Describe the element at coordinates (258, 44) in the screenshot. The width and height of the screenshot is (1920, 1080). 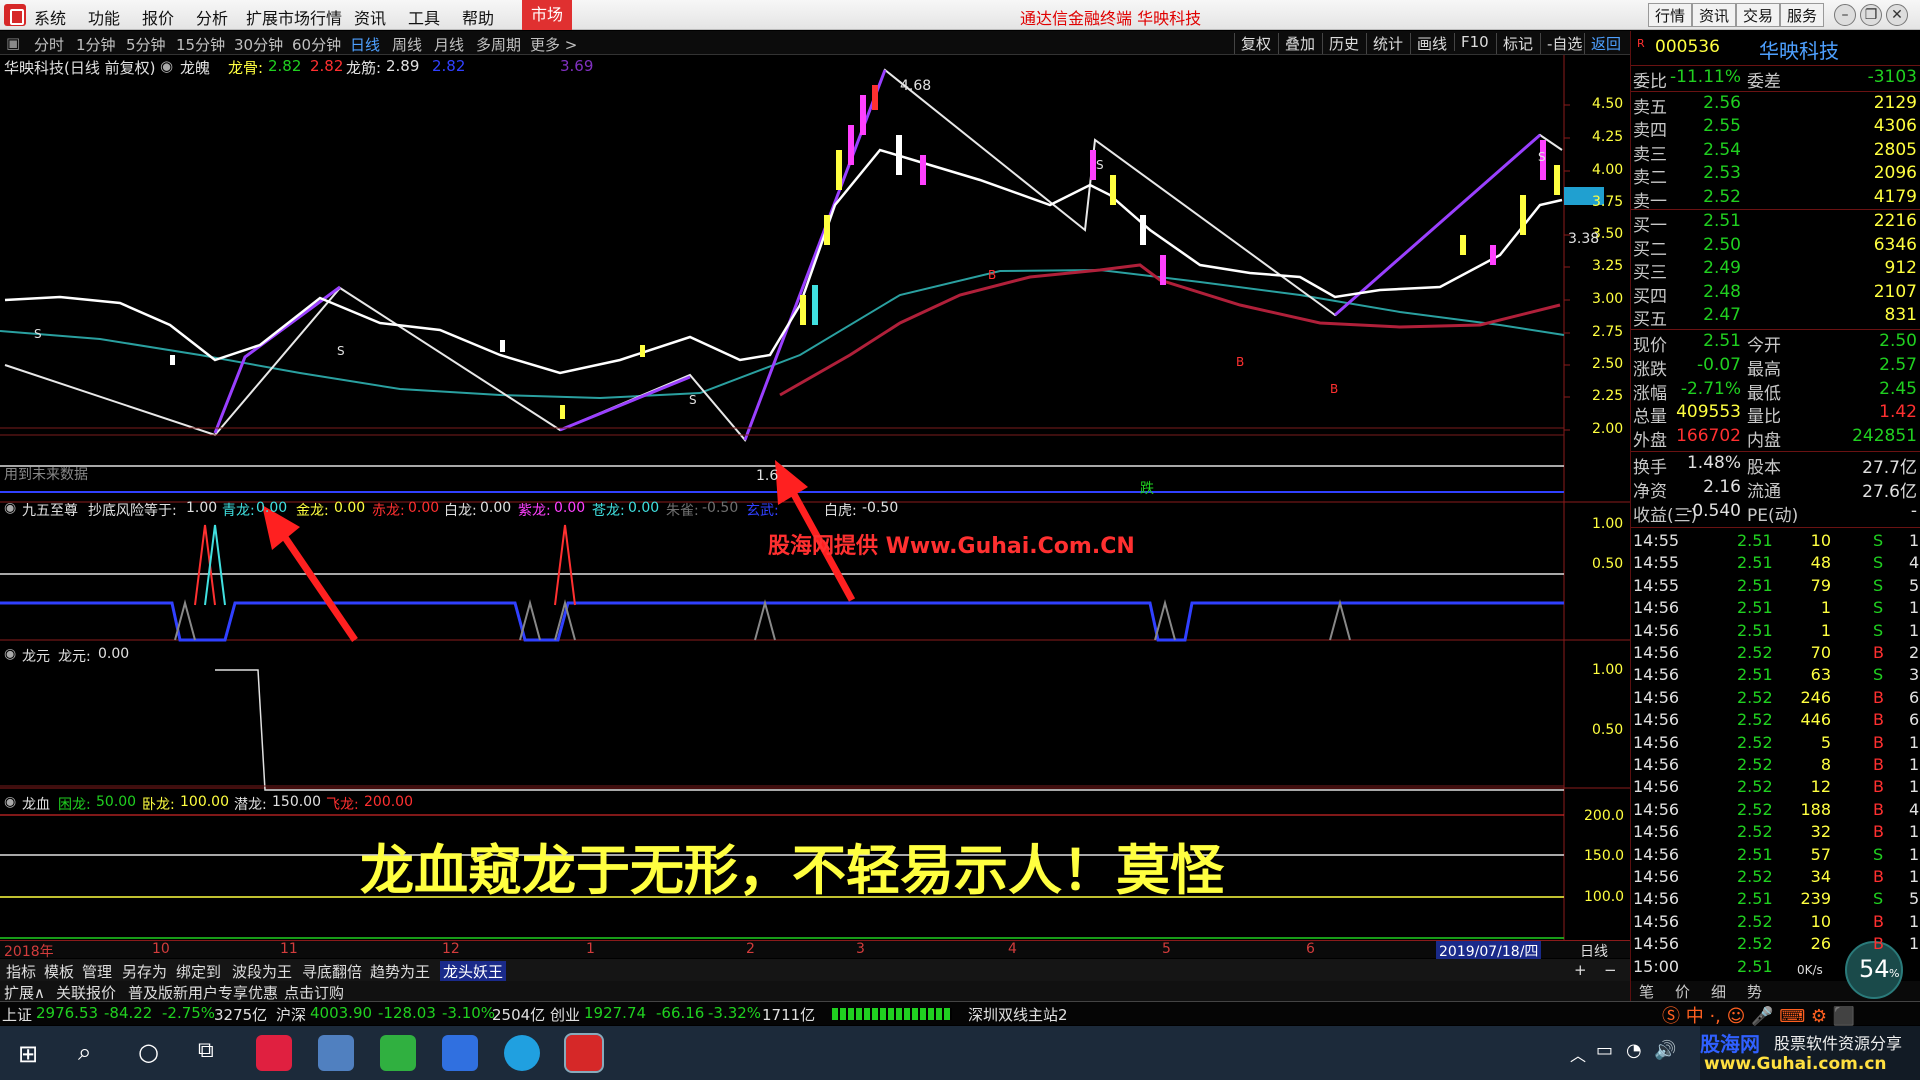
I see `period-30min: 30分钟` at that location.